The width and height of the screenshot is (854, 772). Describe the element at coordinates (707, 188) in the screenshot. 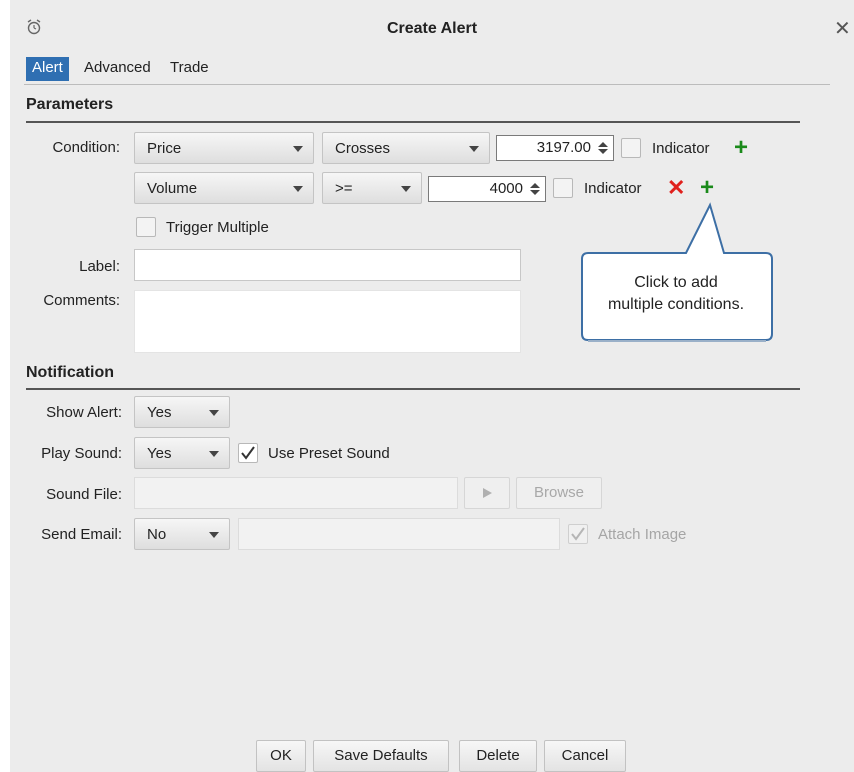

I see `add-condition-plus-icon-2: +` at that location.